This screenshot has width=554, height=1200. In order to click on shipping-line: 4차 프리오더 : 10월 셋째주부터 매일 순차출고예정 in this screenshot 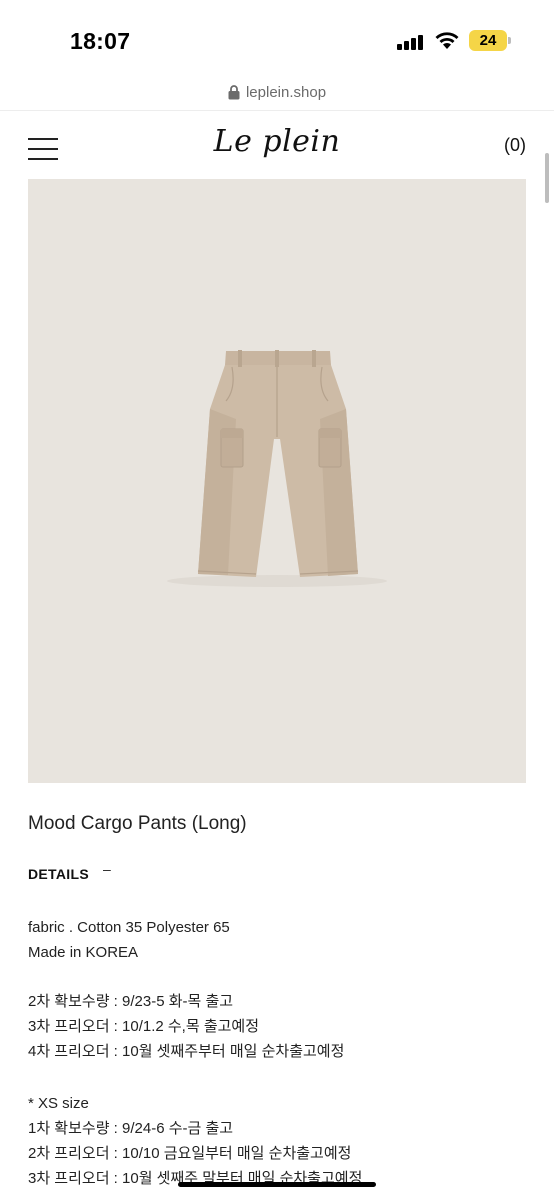, I will do `click(186, 1051)`.